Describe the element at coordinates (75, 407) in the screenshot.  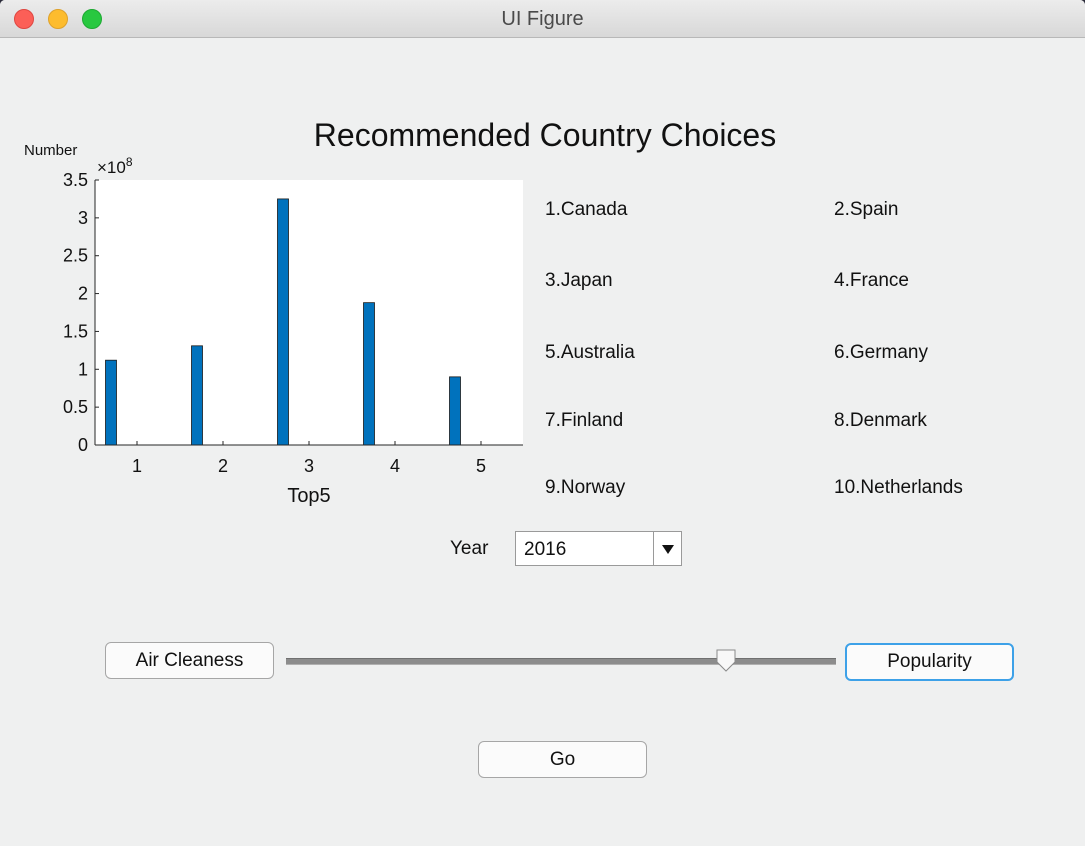
I see `y-tick-label: 0.5` at that location.